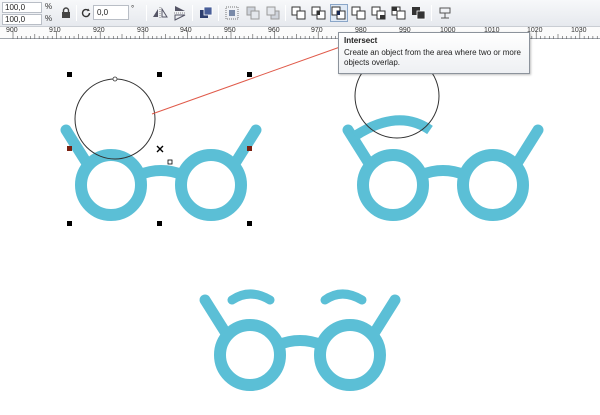  I want to click on mirror-horizontal-button, so click(160, 13).